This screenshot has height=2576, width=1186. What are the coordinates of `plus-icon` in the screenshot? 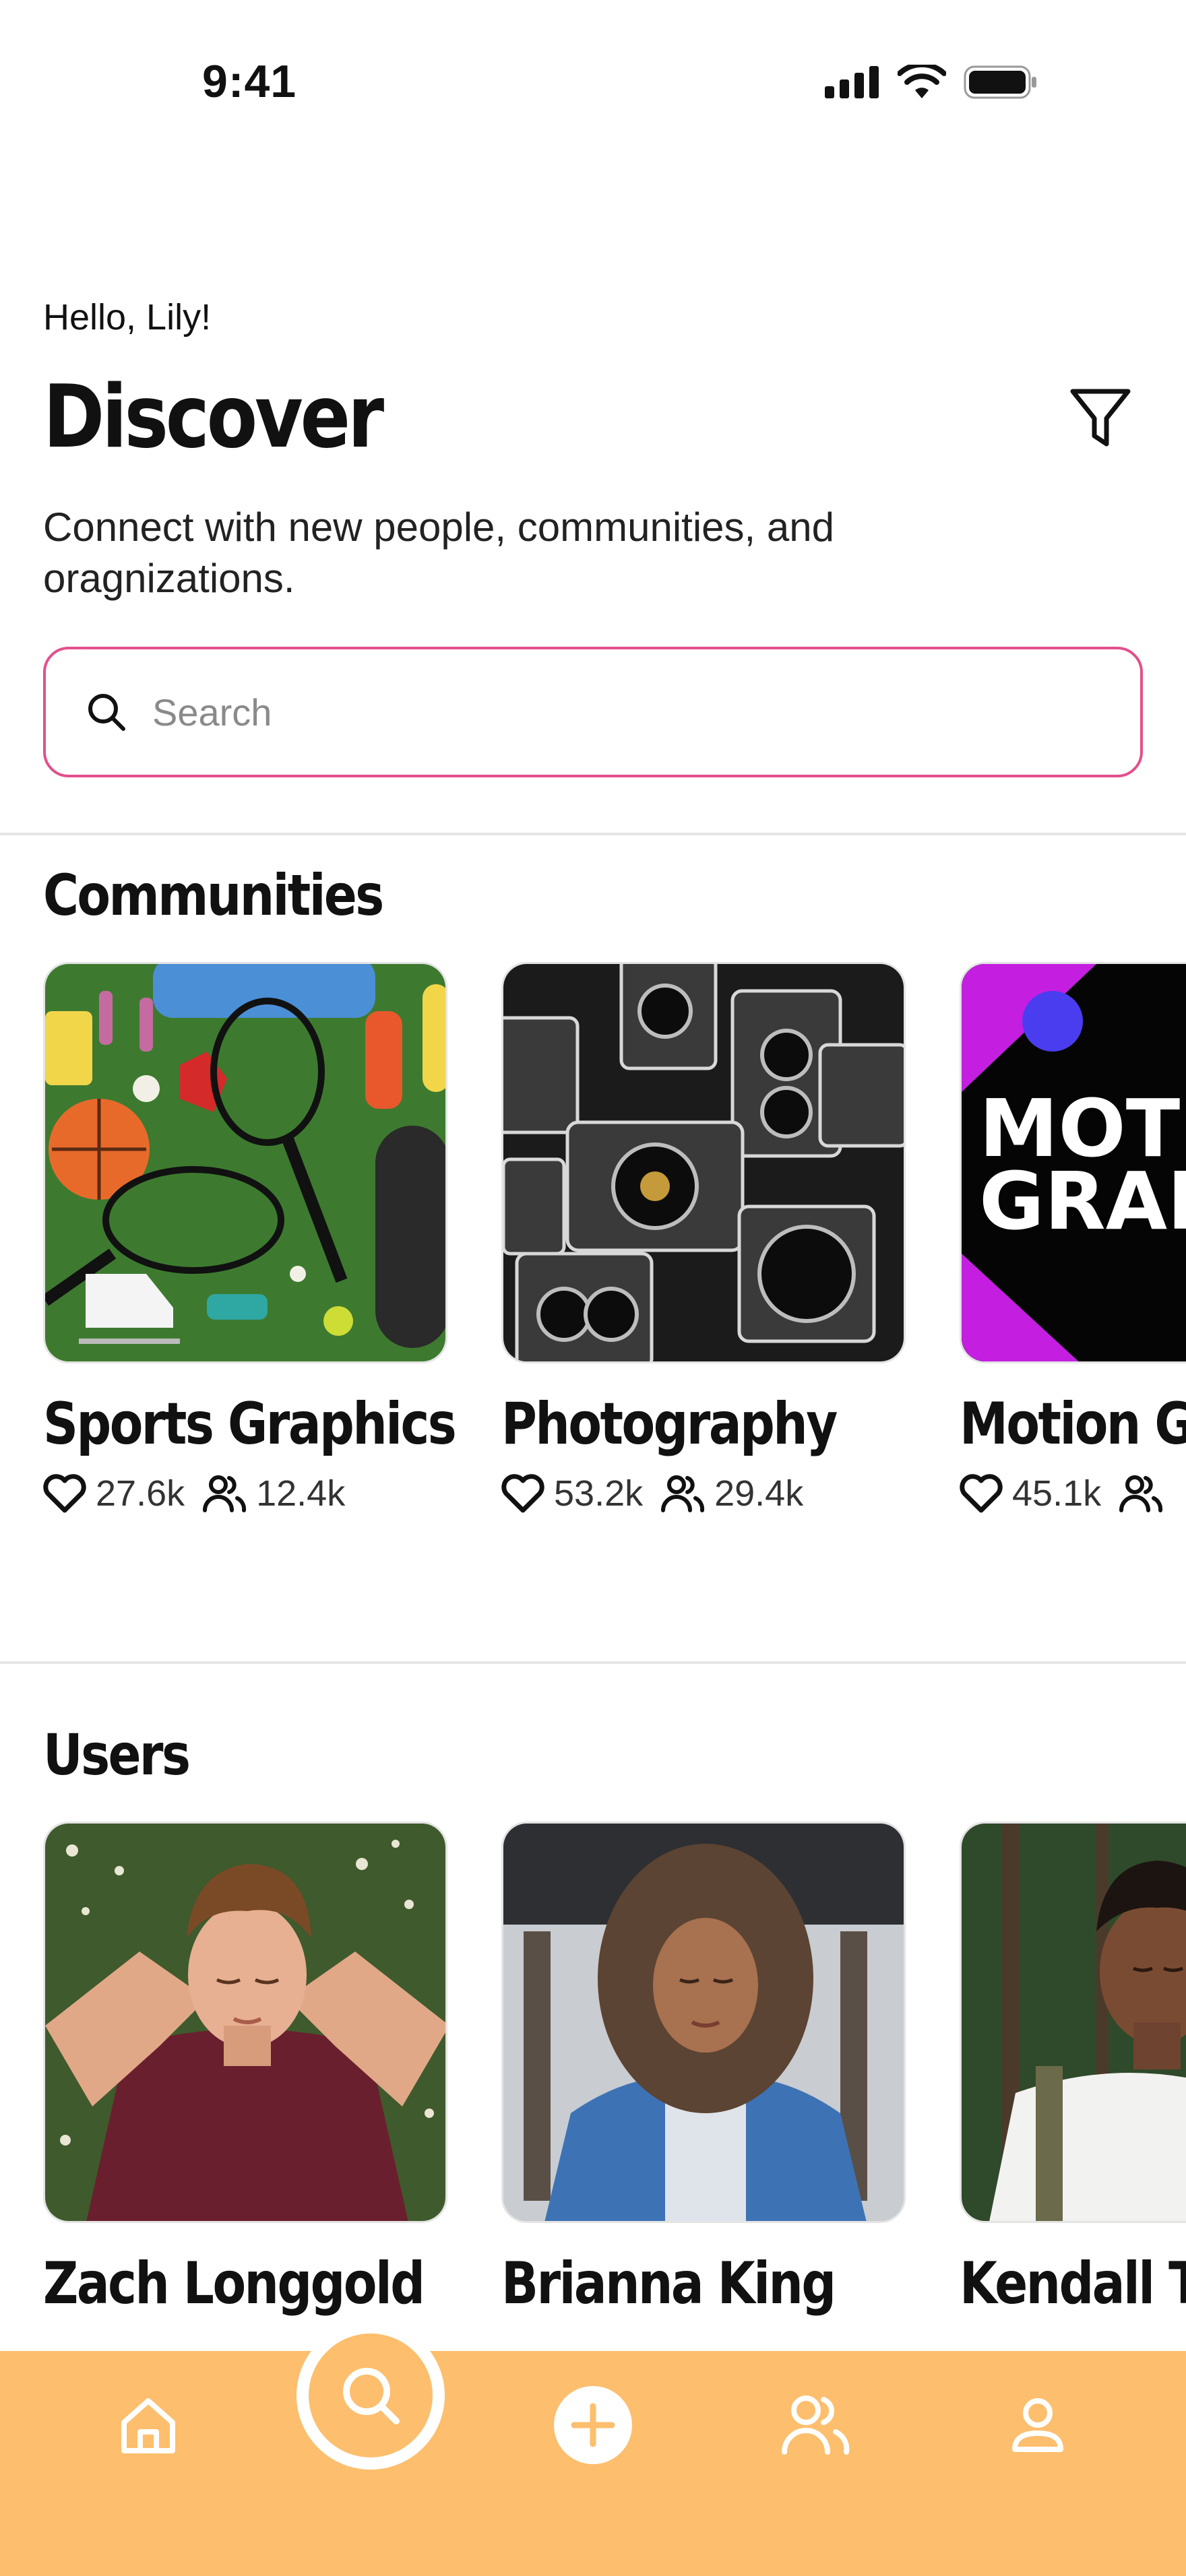 It's located at (593, 2425).